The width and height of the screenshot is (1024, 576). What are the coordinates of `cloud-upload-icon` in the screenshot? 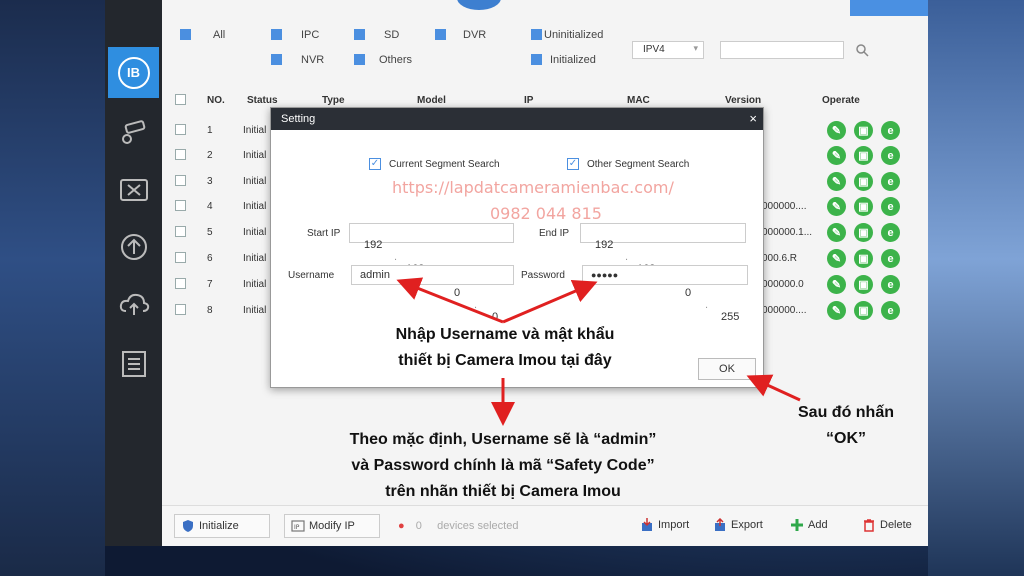 It's located at (134, 304).